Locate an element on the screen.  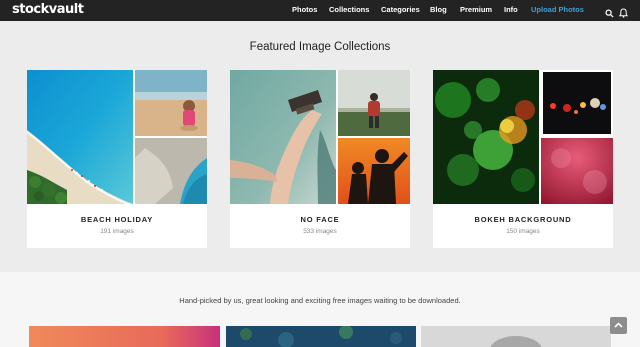
collection-title: BEACH HOLIDAY is located at coordinates (117, 219).